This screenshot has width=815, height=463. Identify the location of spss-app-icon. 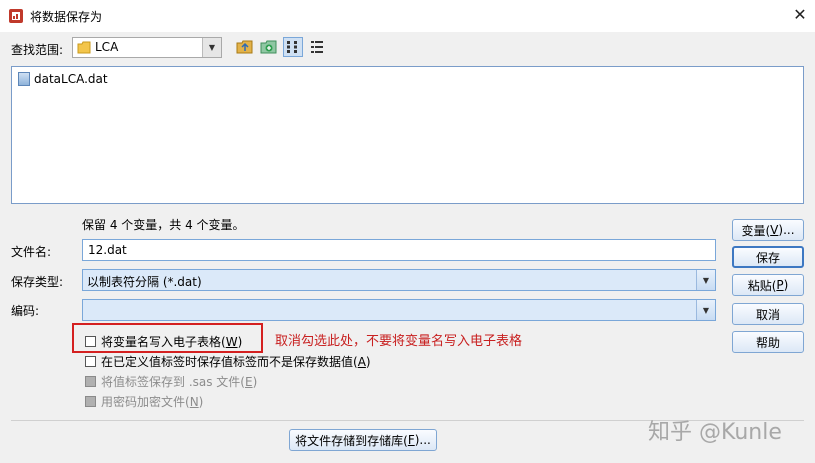
(16, 16).